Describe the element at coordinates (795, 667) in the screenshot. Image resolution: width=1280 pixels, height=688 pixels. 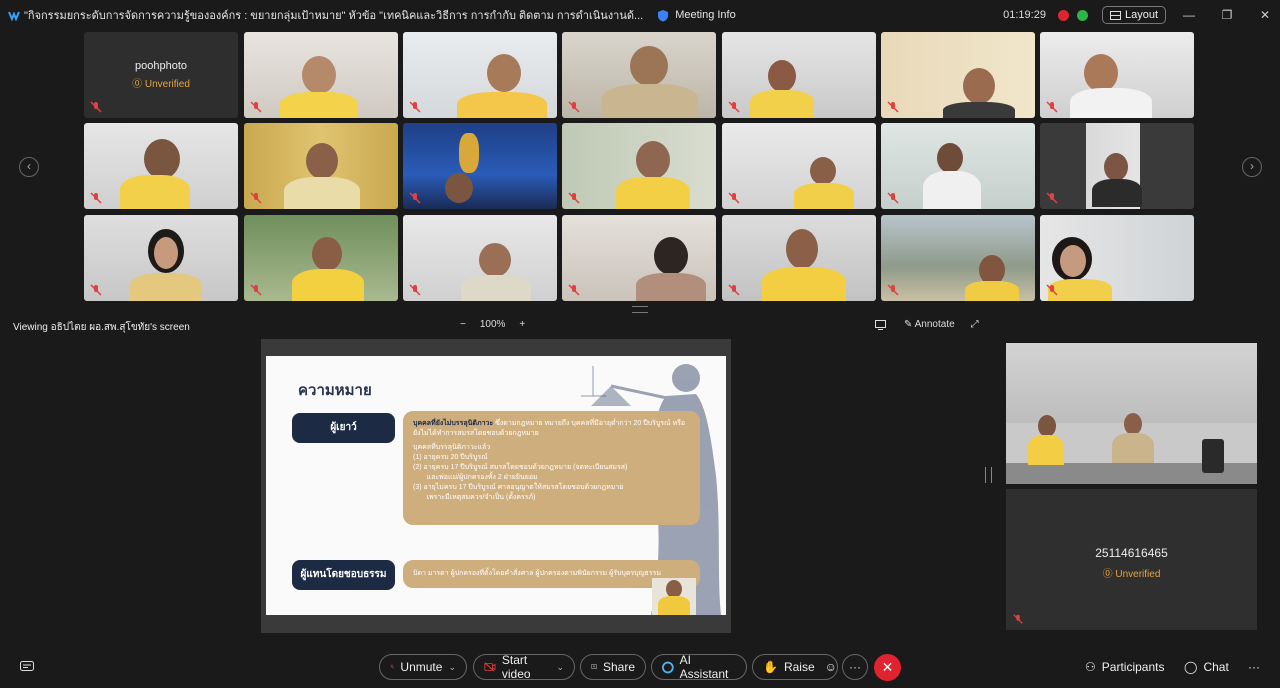
I see `raise-hand-button: ✋ Raise ☺` at that location.